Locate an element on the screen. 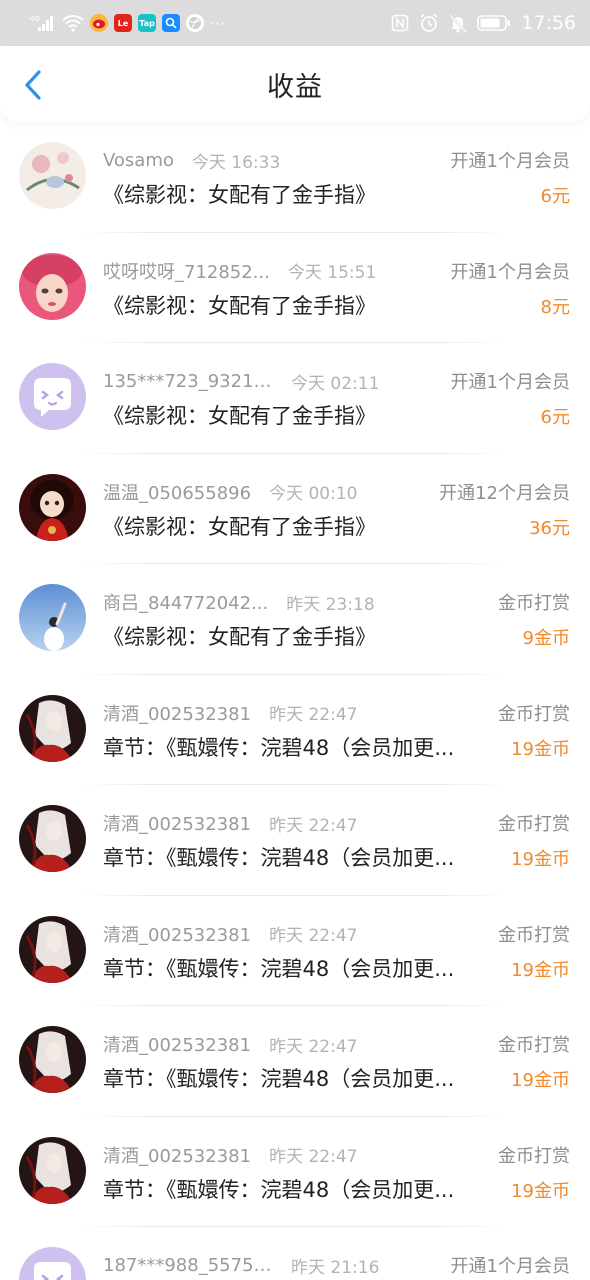 The width and height of the screenshot is (590, 1280). status-bar-left: 4G Le Tap ··· is located at coordinates (127, 23).